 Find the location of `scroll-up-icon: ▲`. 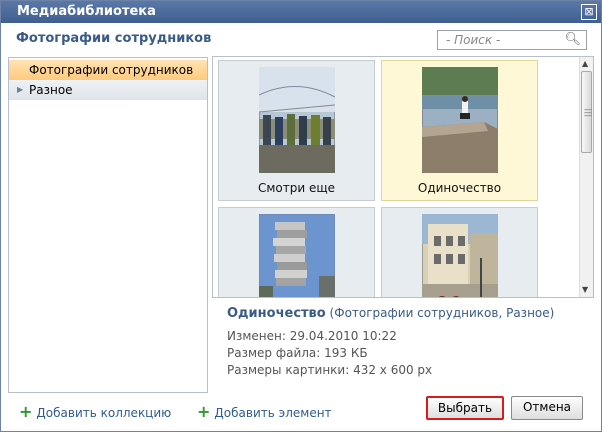

scroll-up-icon: ▲ is located at coordinates (585, 63).